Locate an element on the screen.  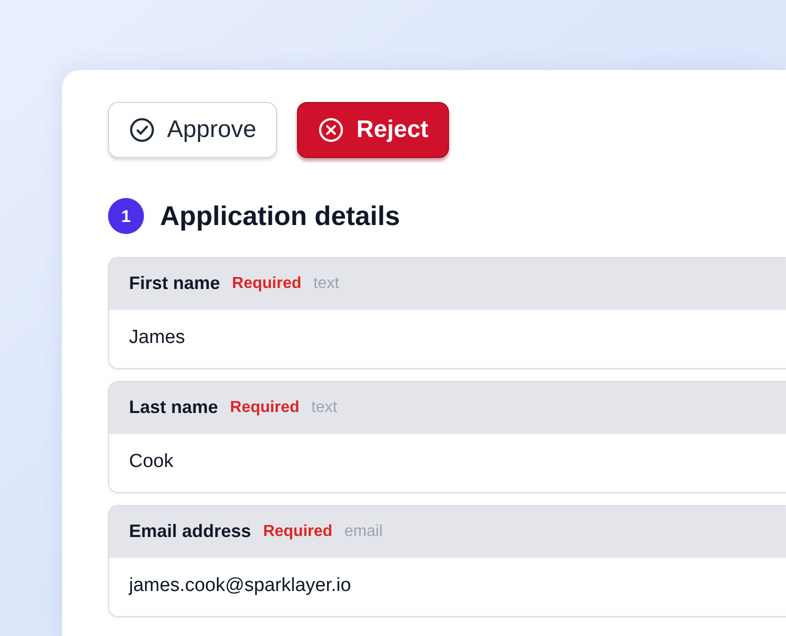
close-circle-icon is located at coordinates (331, 130).